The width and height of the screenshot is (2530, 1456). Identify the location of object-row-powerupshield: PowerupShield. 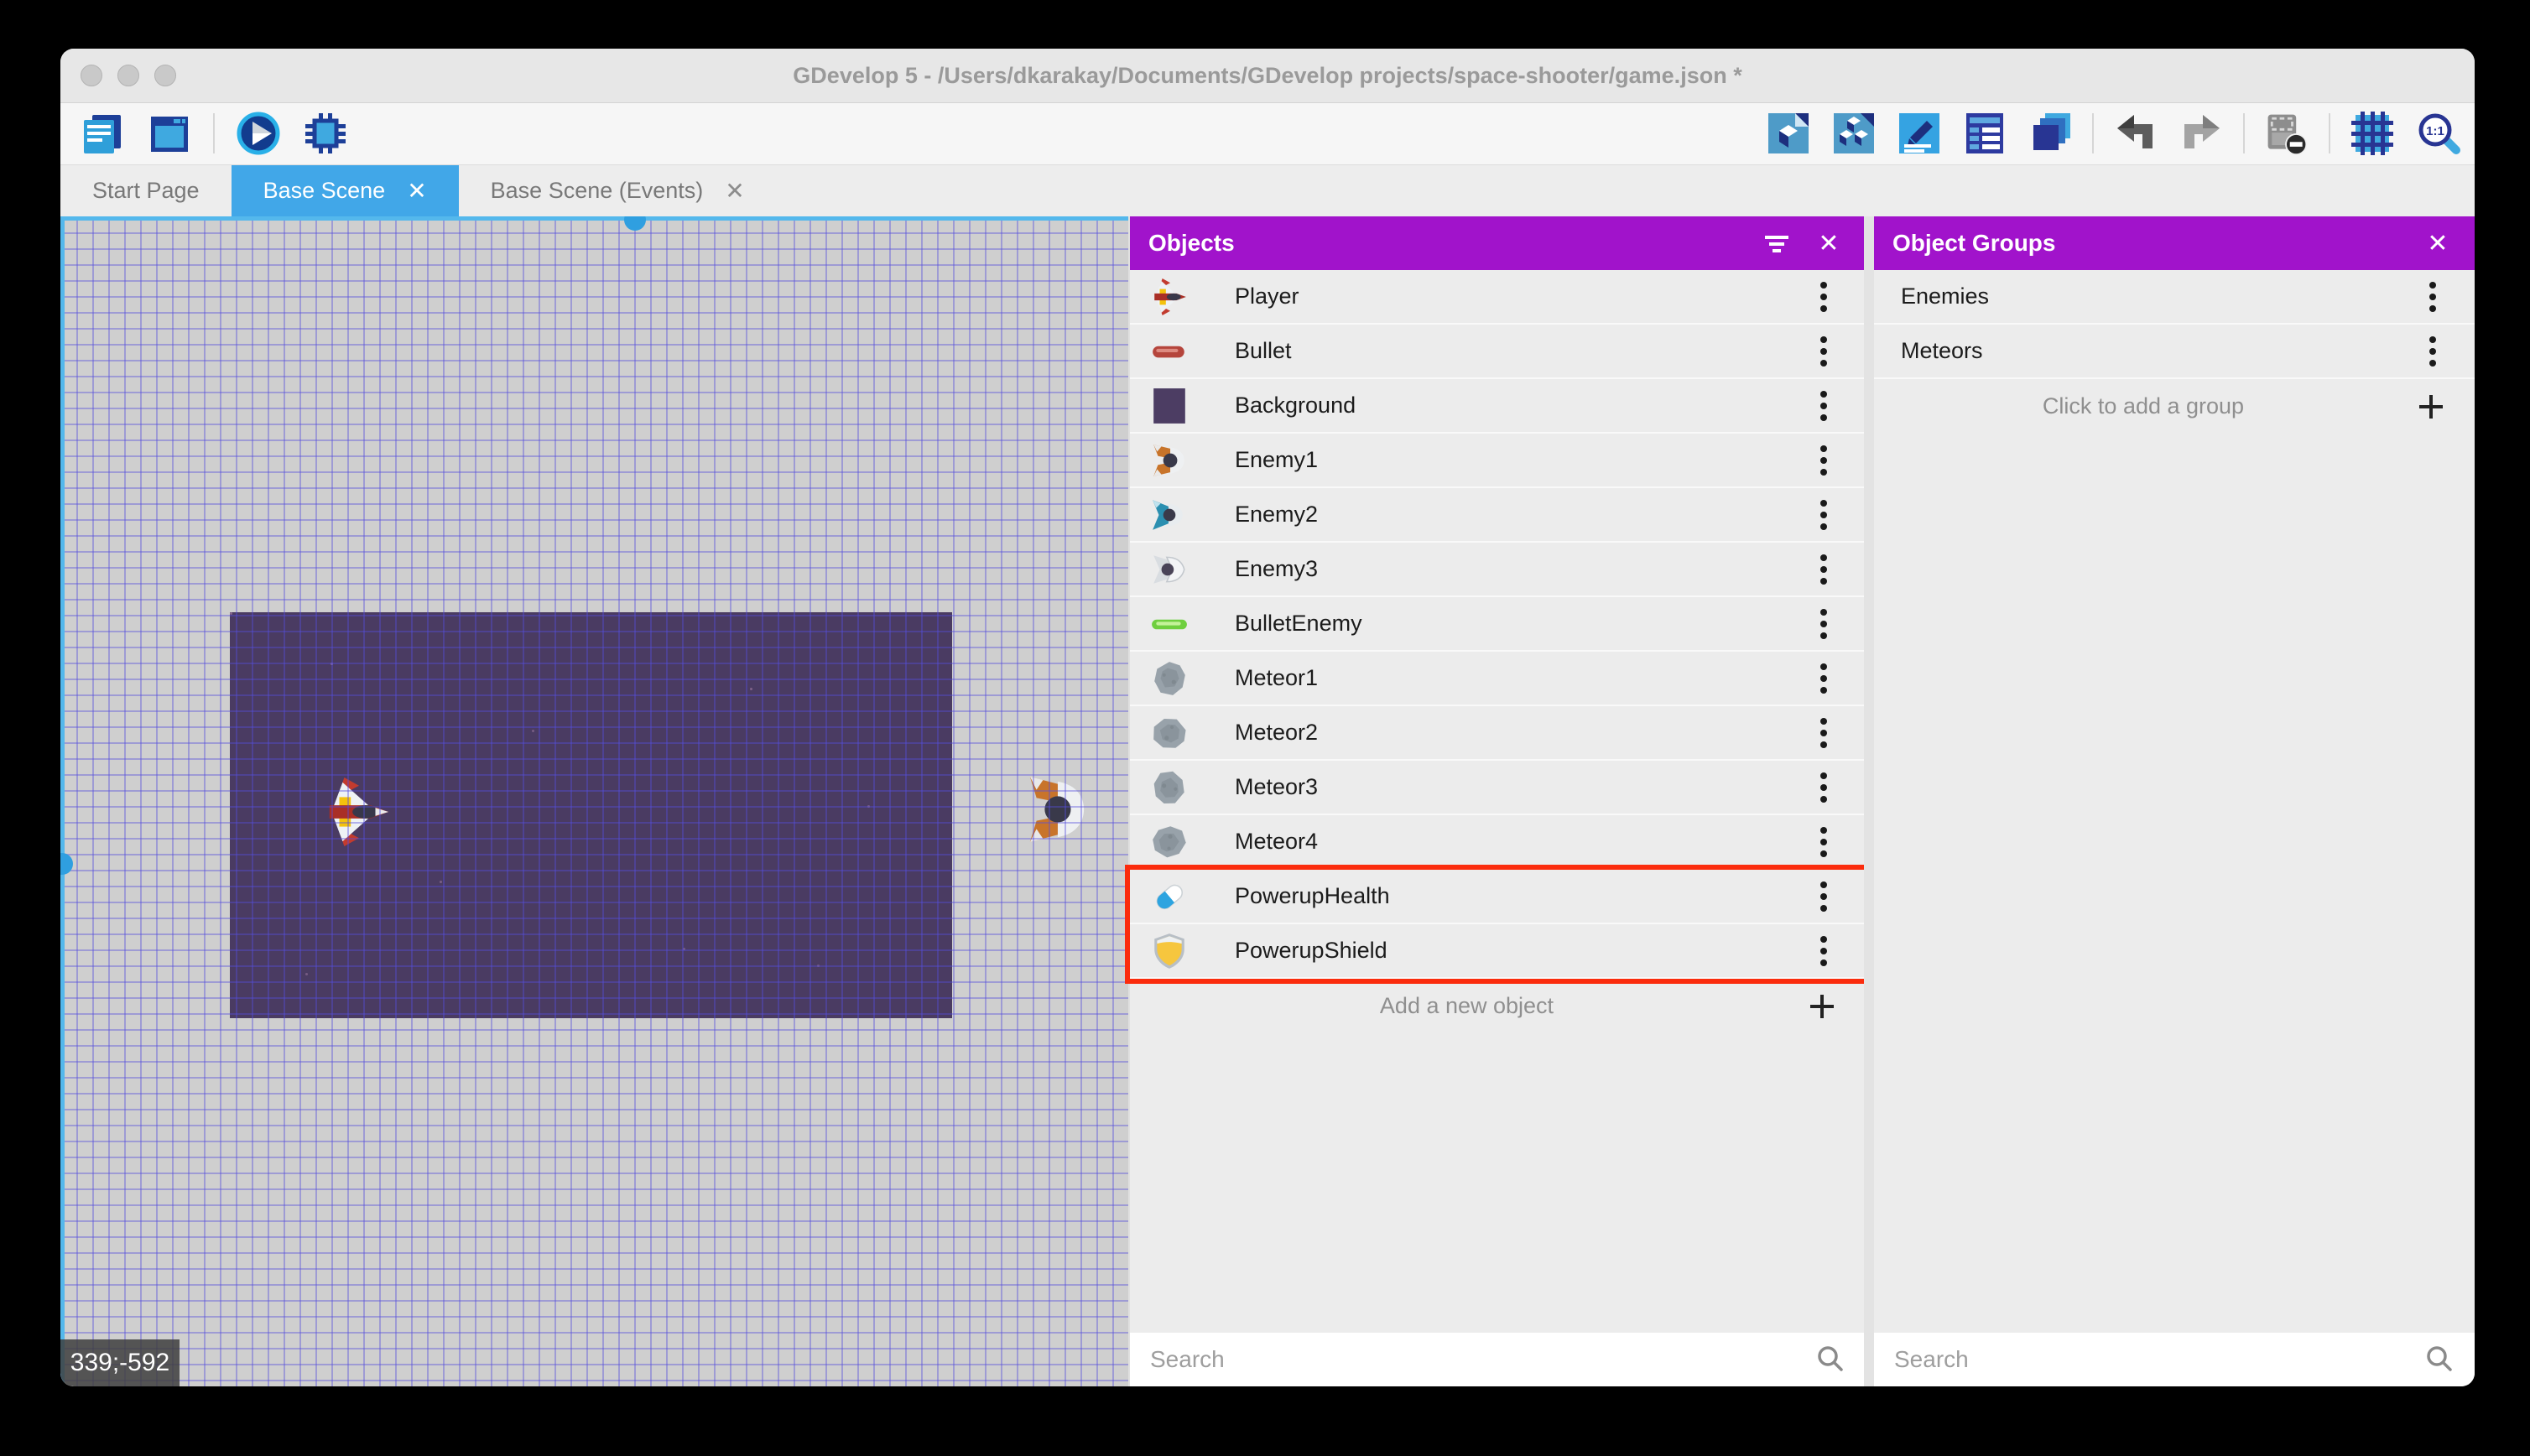
(1498, 952).